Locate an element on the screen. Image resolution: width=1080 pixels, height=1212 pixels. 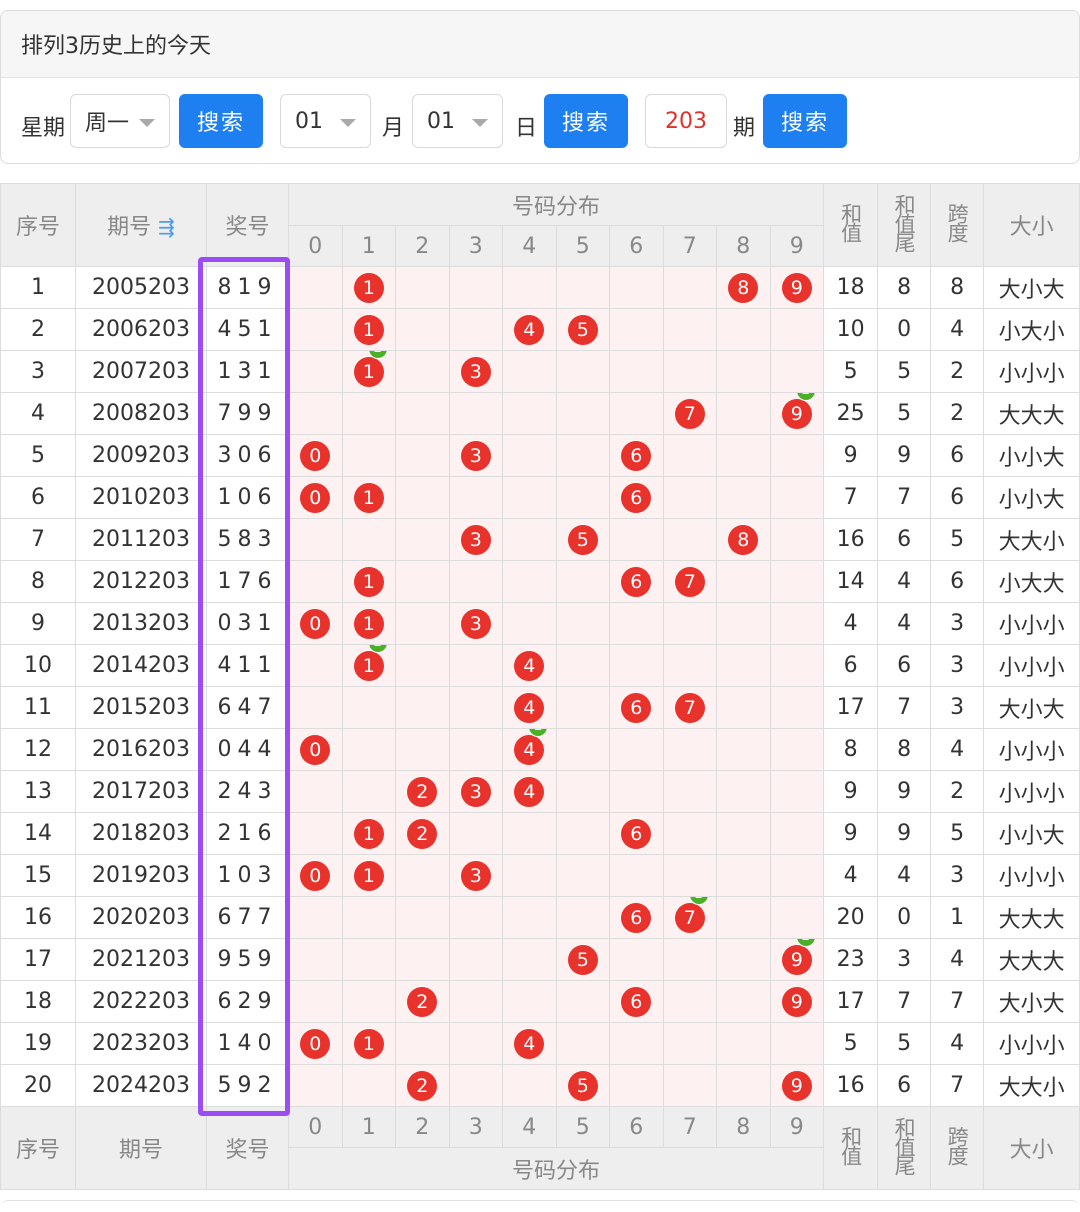
day-label: 日 is located at coordinates (526, 128).